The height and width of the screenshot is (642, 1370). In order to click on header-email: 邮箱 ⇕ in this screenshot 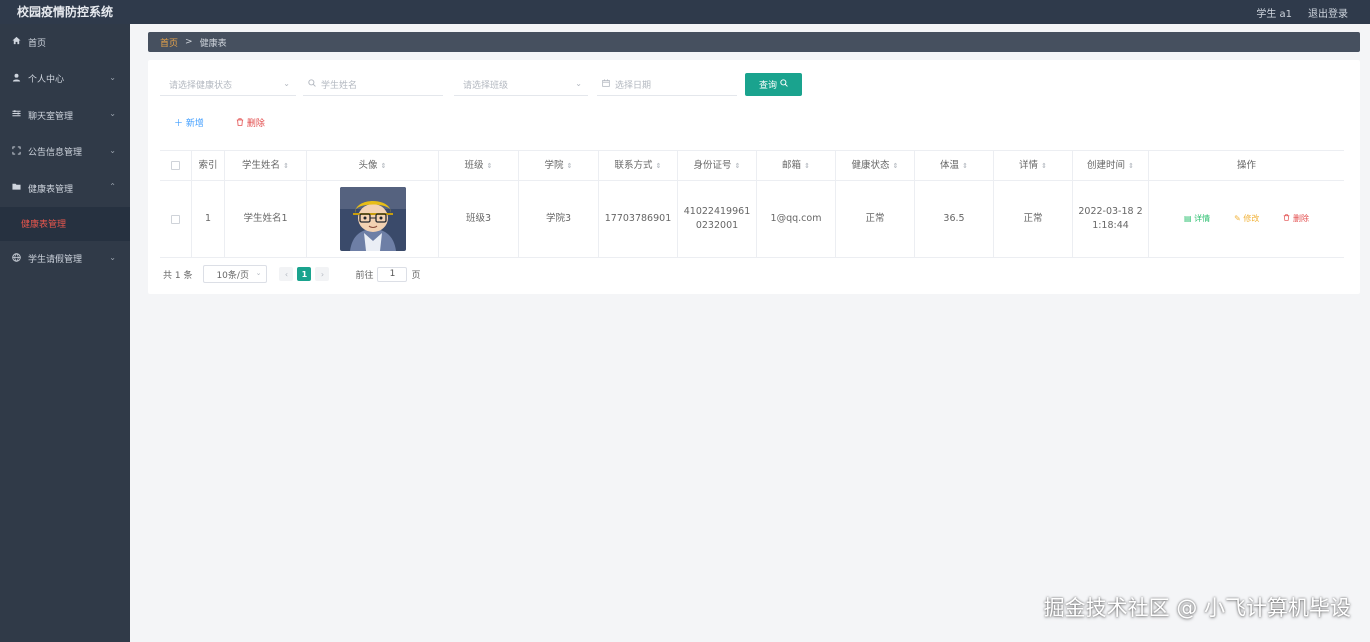, I will do `click(796, 165)`.